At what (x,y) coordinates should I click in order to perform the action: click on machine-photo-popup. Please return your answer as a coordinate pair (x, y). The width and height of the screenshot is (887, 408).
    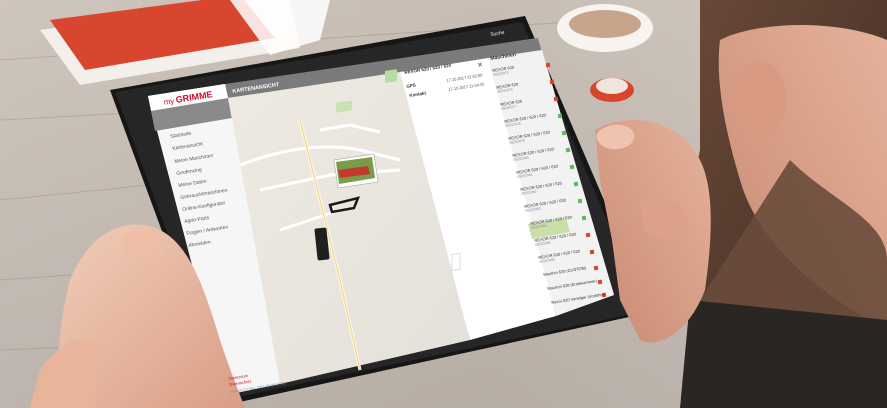
    Looking at the image, I should click on (356, 171).